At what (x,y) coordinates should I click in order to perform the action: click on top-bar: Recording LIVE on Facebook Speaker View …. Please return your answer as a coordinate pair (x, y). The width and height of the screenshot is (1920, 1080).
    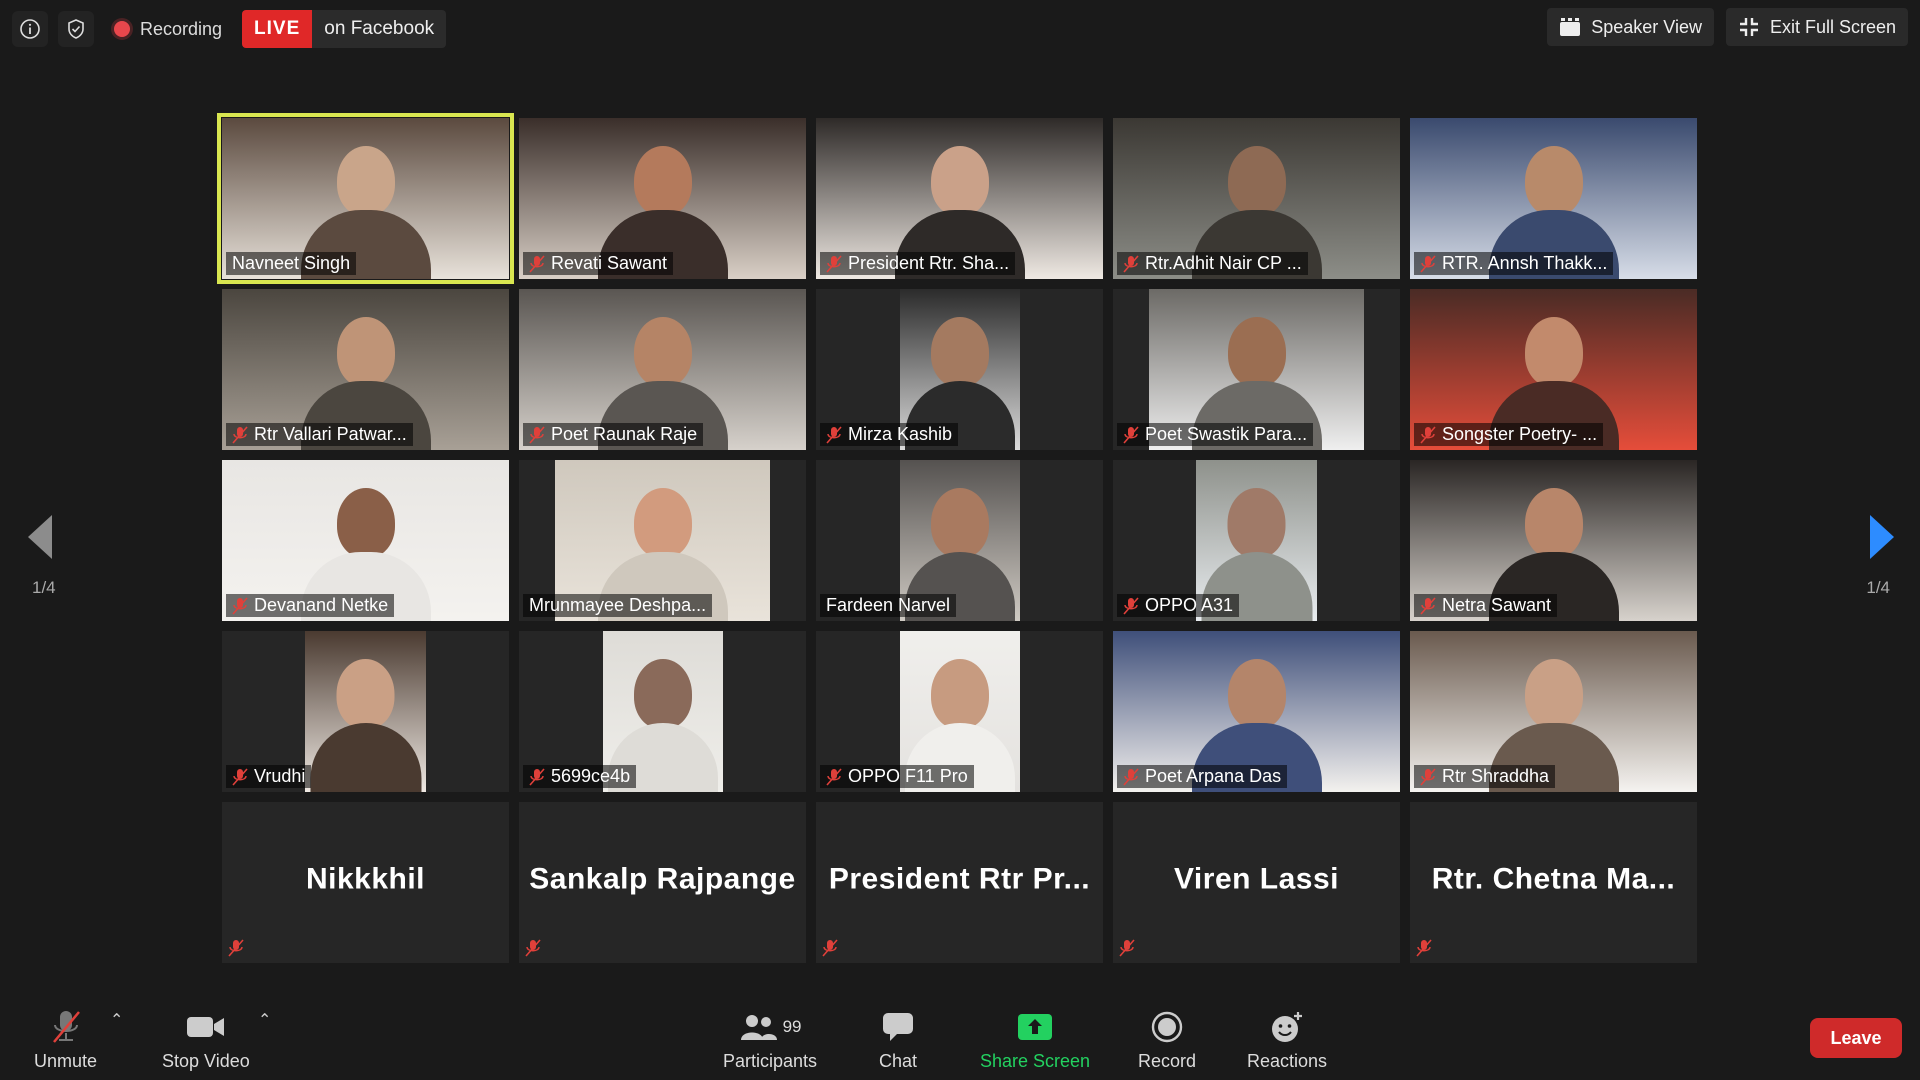
    Looking at the image, I should click on (960, 31).